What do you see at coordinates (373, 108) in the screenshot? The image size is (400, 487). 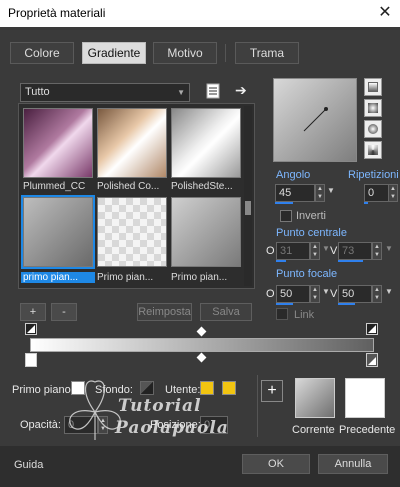 I see `style-rectangular-button` at bounding box center [373, 108].